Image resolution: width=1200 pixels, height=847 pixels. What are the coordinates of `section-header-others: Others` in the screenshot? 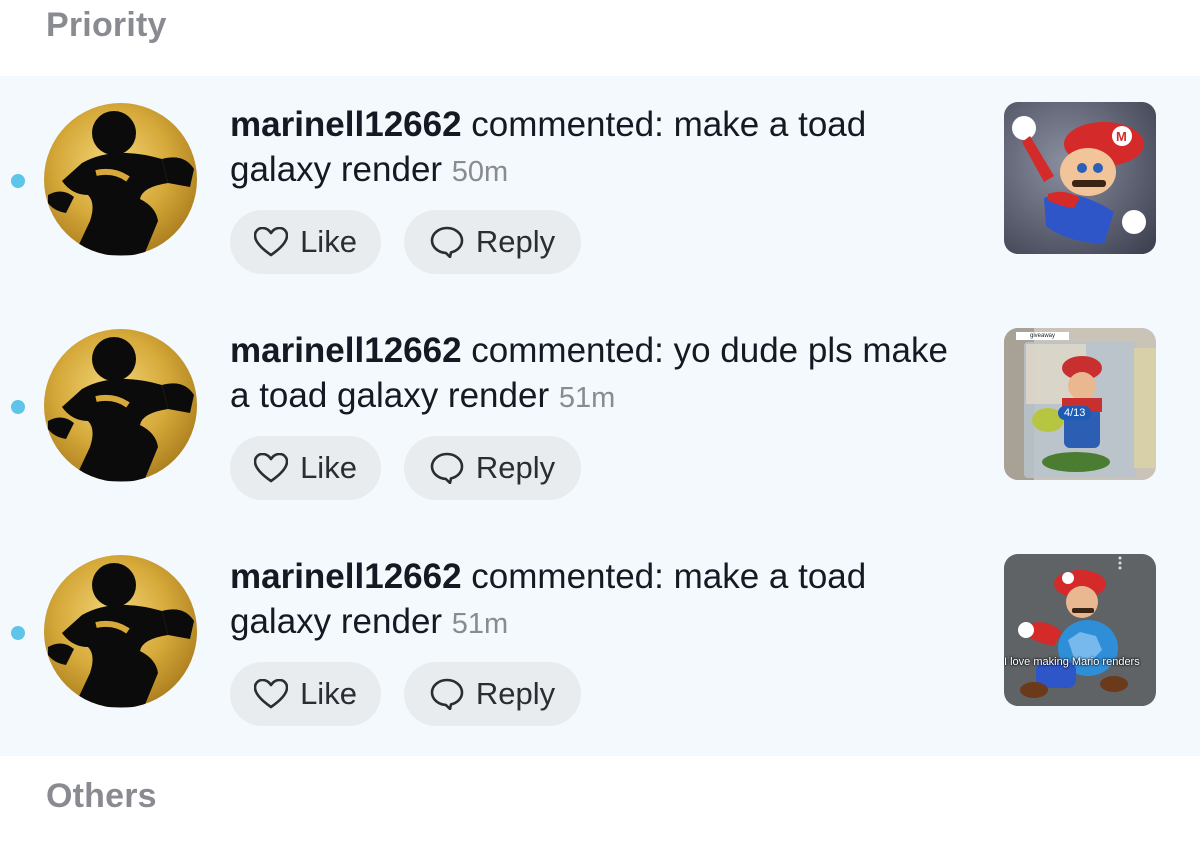 It's located at (101, 796).